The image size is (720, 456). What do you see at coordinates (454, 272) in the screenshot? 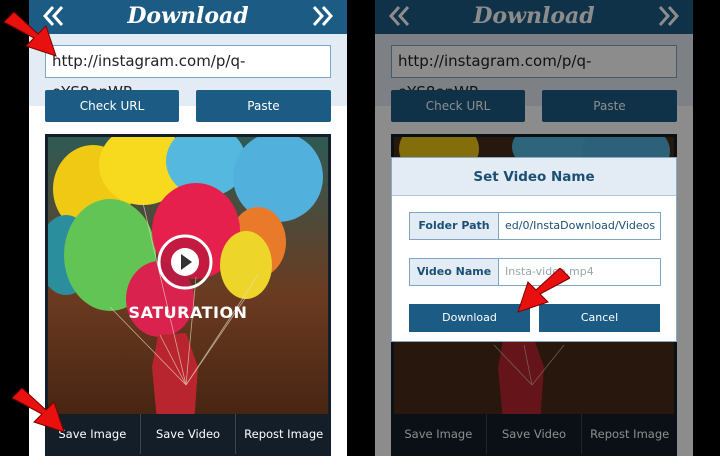
I see `video-name-label: Video Name` at bounding box center [454, 272].